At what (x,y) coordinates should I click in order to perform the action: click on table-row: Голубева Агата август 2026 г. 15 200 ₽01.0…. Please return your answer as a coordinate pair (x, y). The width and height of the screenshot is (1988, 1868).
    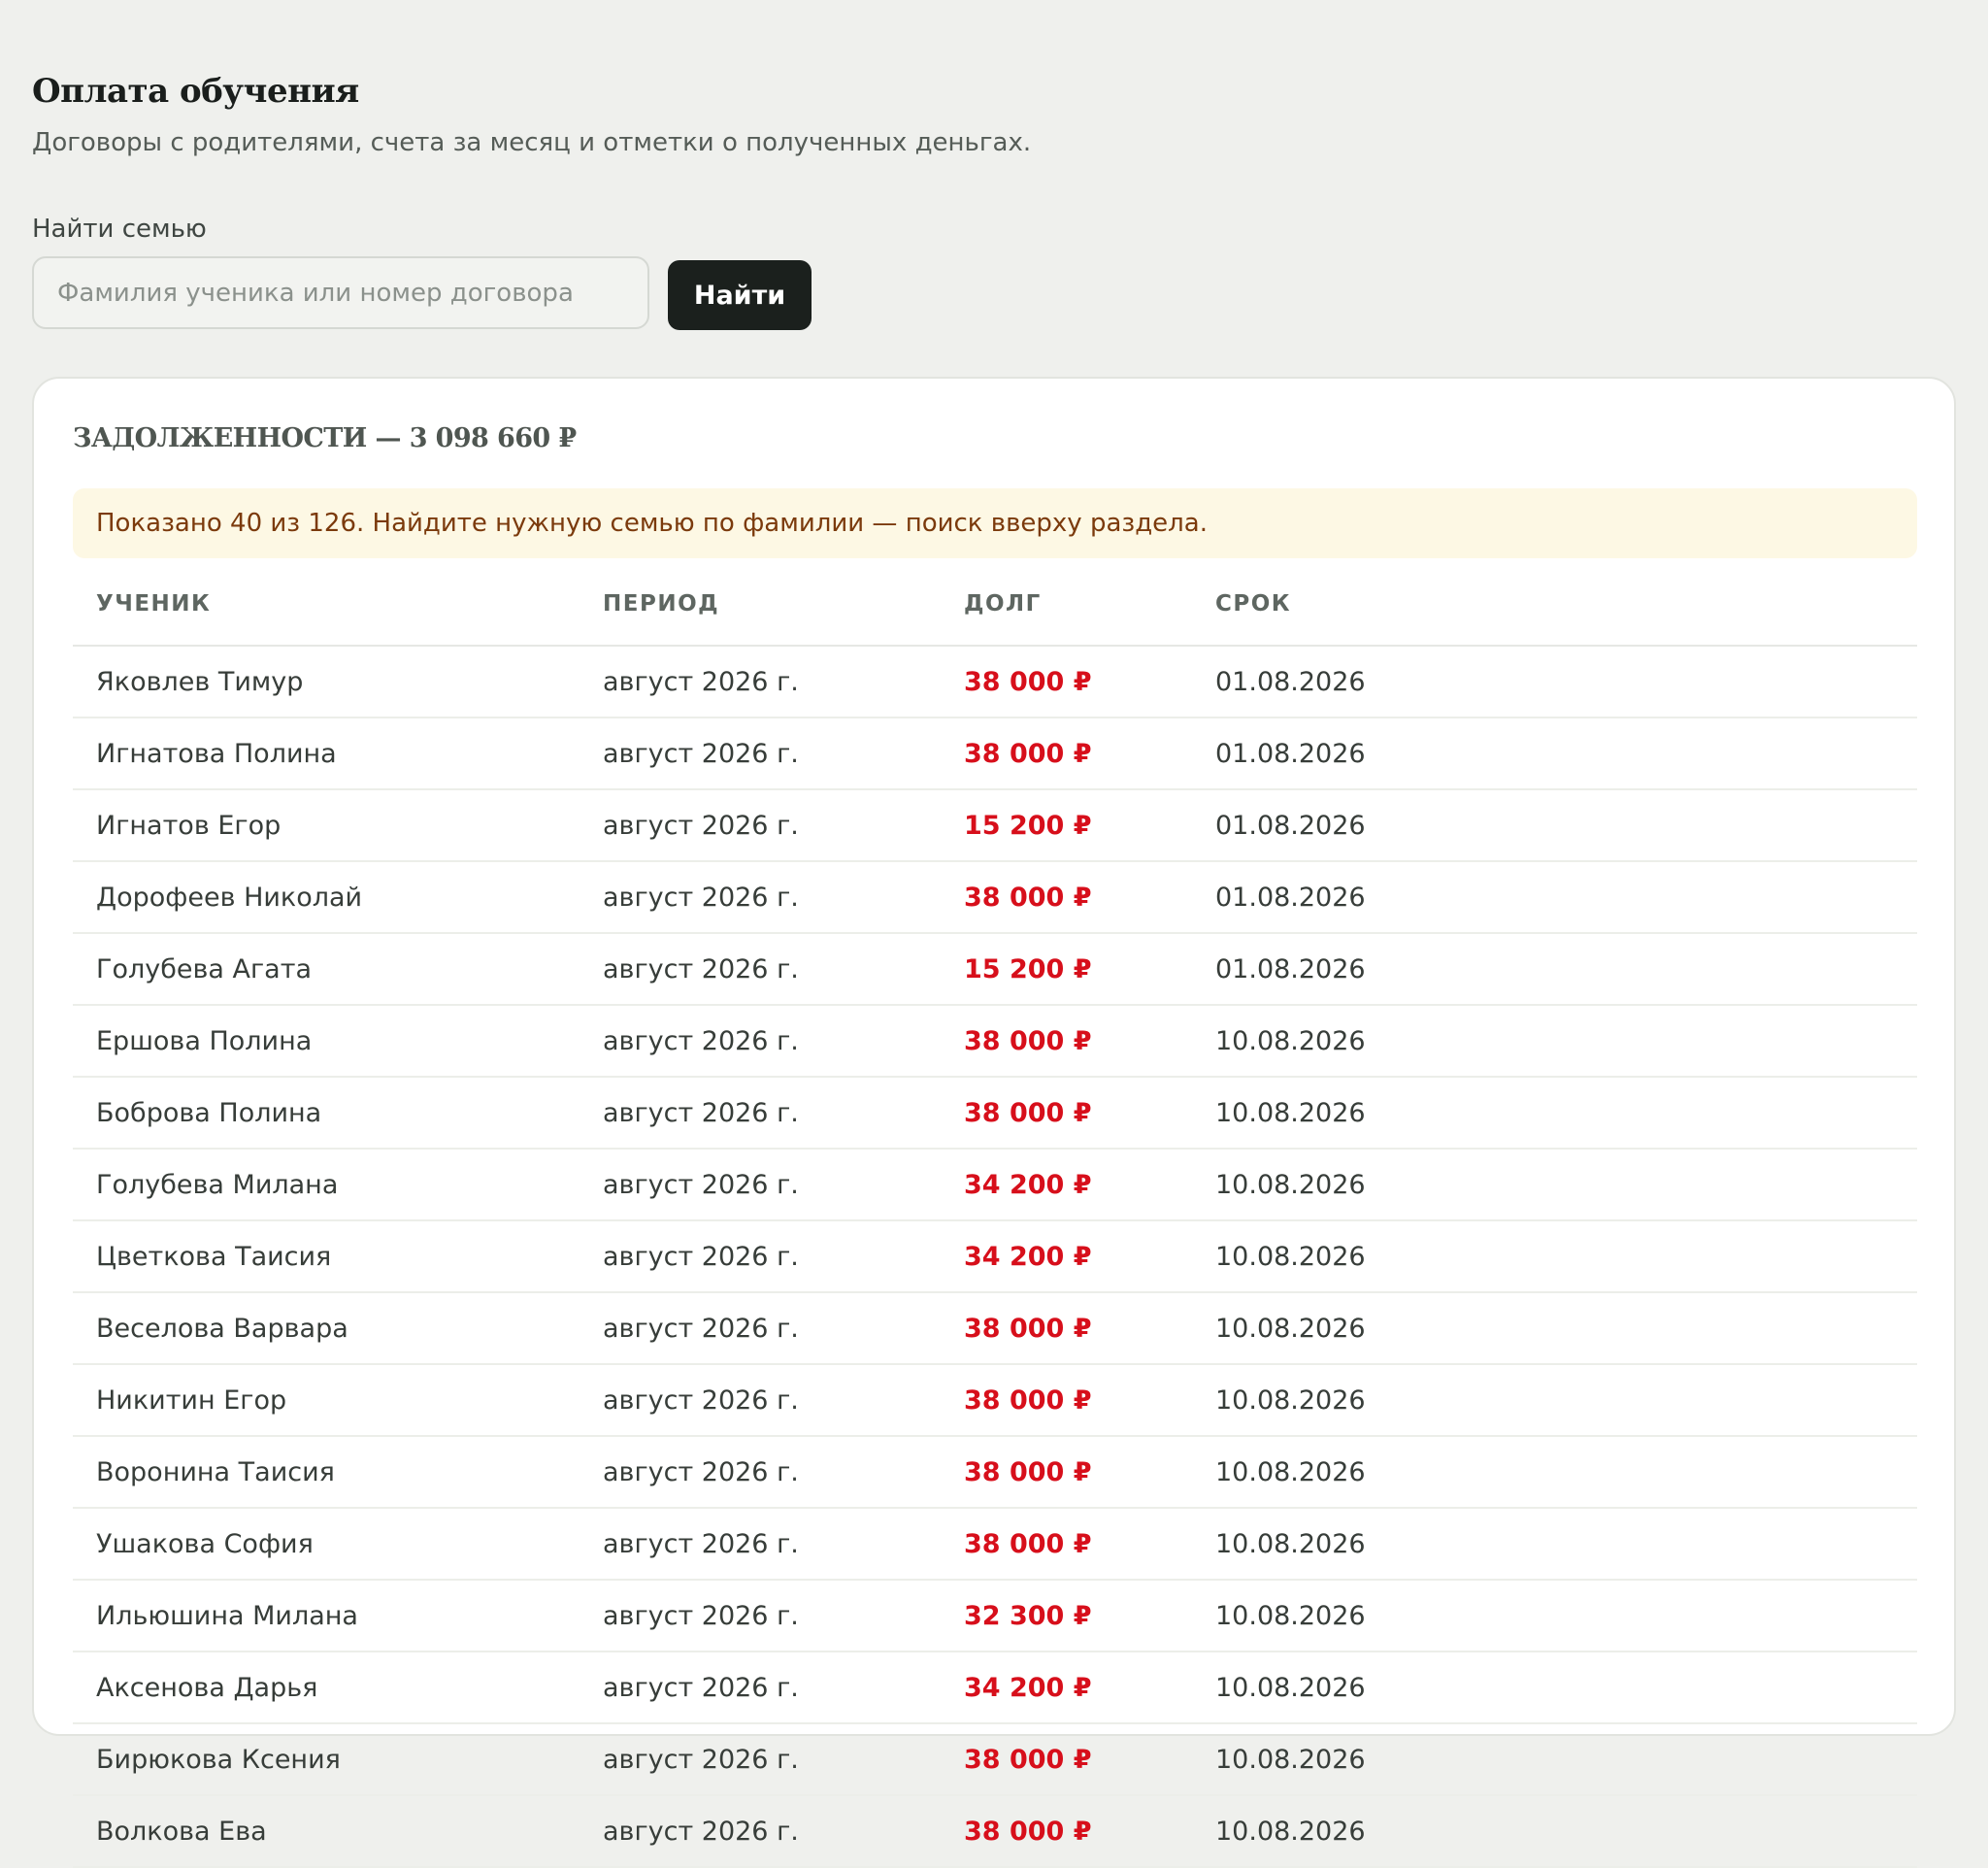
    Looking at the image, I should click on (995, 969).